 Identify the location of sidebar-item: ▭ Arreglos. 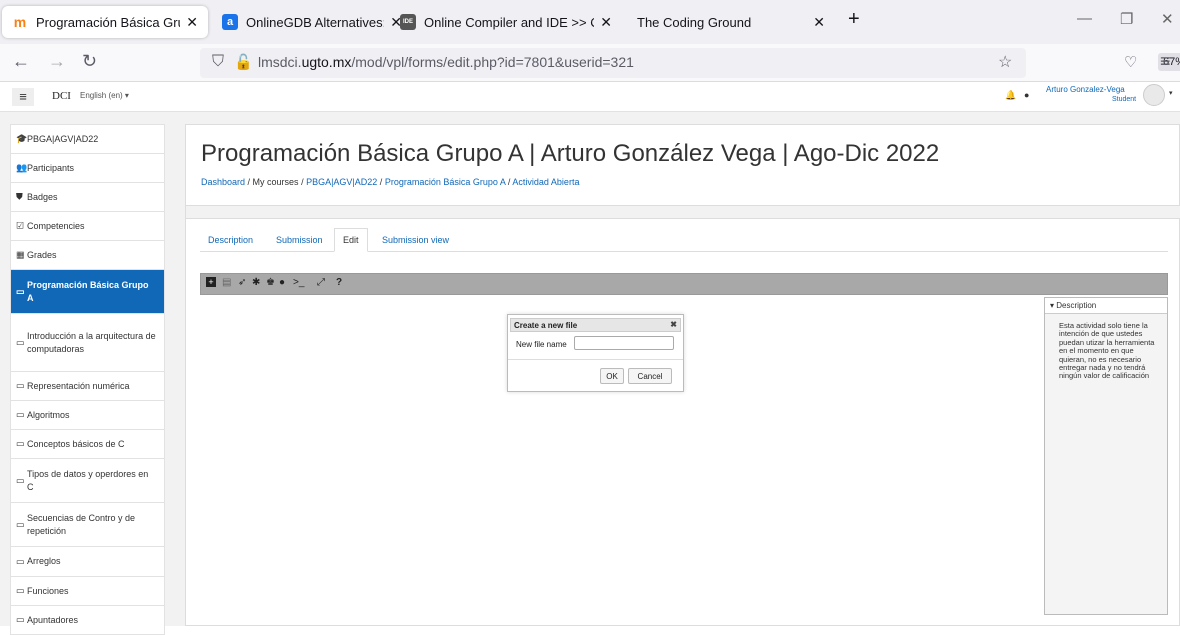
(87, 562).